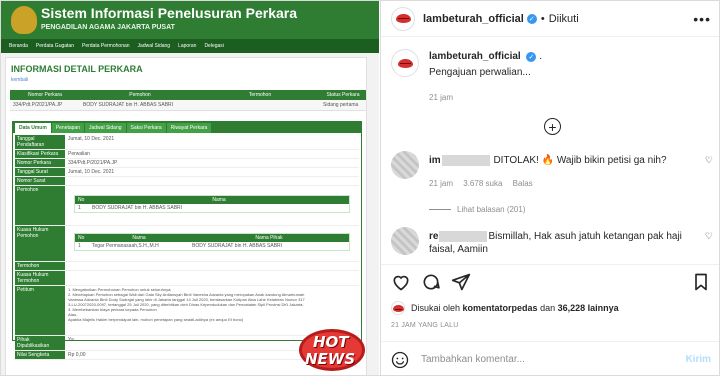 This screenshot has width=720, height=376. I want to click on table-cell: BODY SUDRAJAT bin H. ABBAS SABRI, so click(140, 105).